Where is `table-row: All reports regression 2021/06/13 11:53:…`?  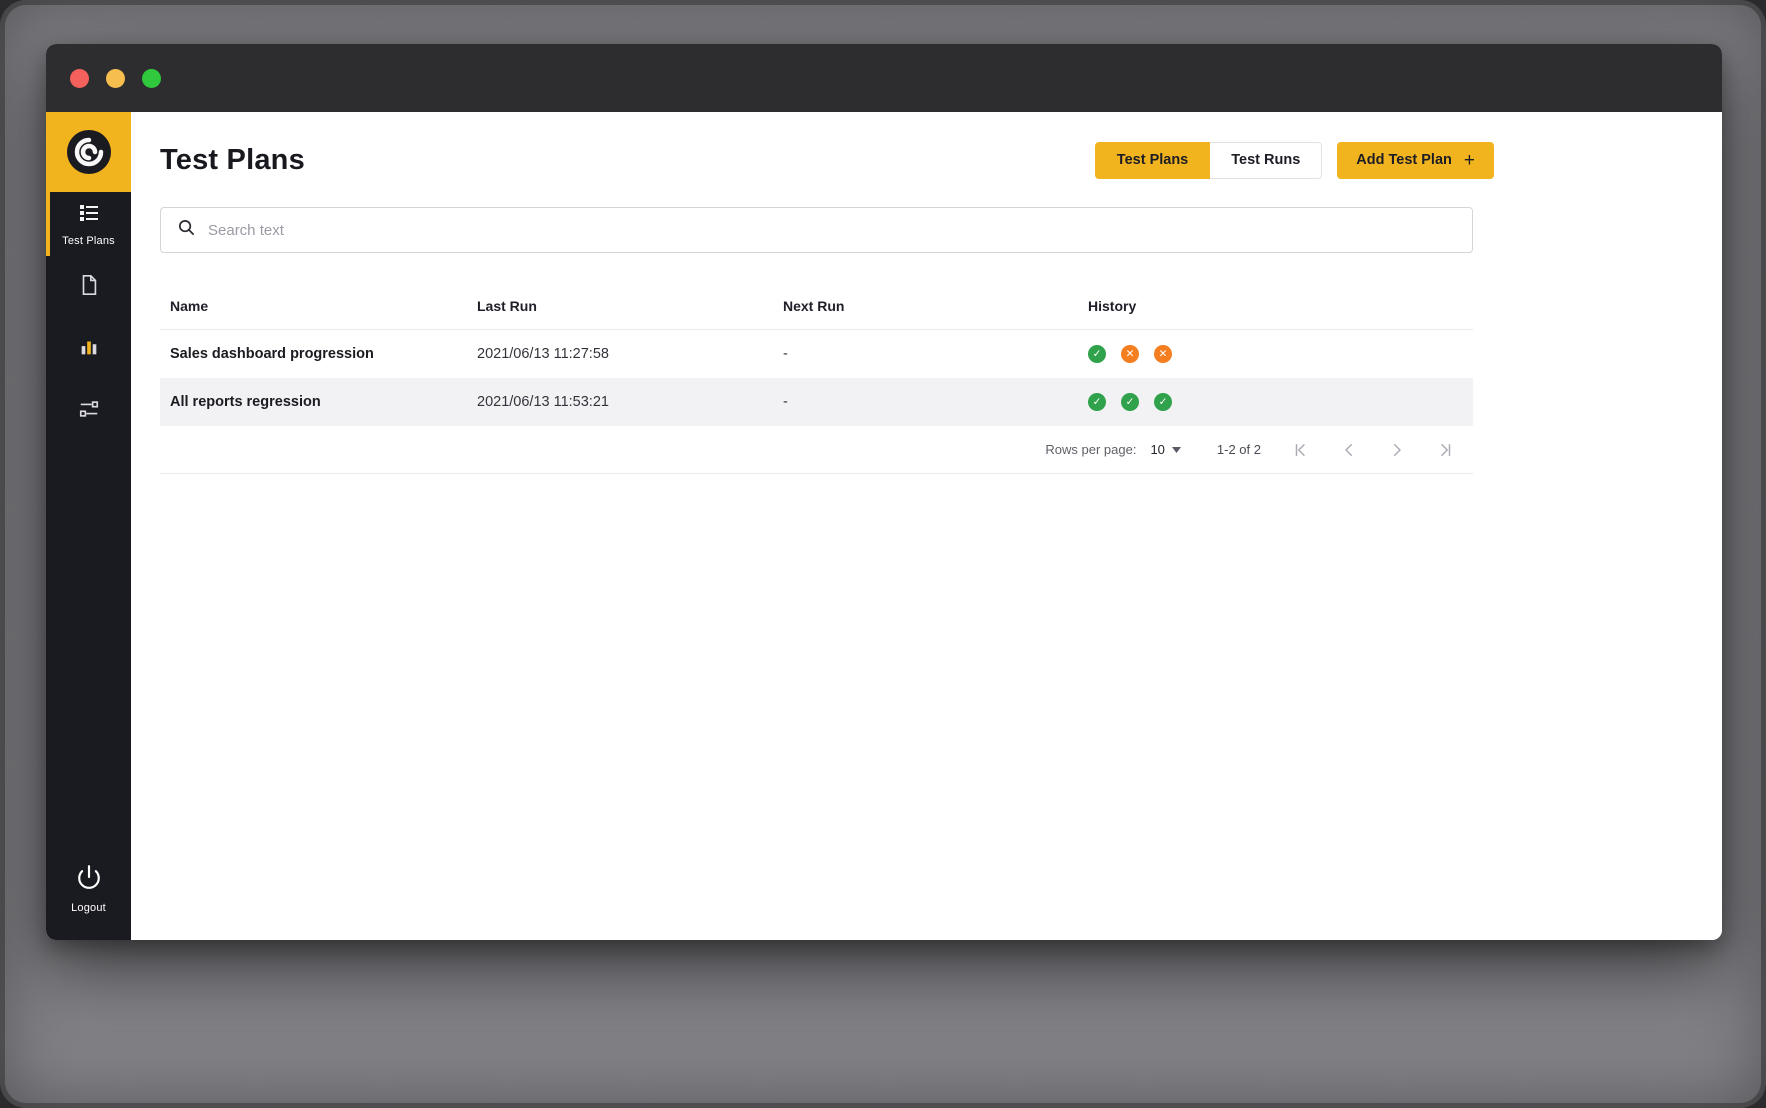 table-row: All reports regression 2021/06/13 11:53:… is located at coordinates (816, 402).